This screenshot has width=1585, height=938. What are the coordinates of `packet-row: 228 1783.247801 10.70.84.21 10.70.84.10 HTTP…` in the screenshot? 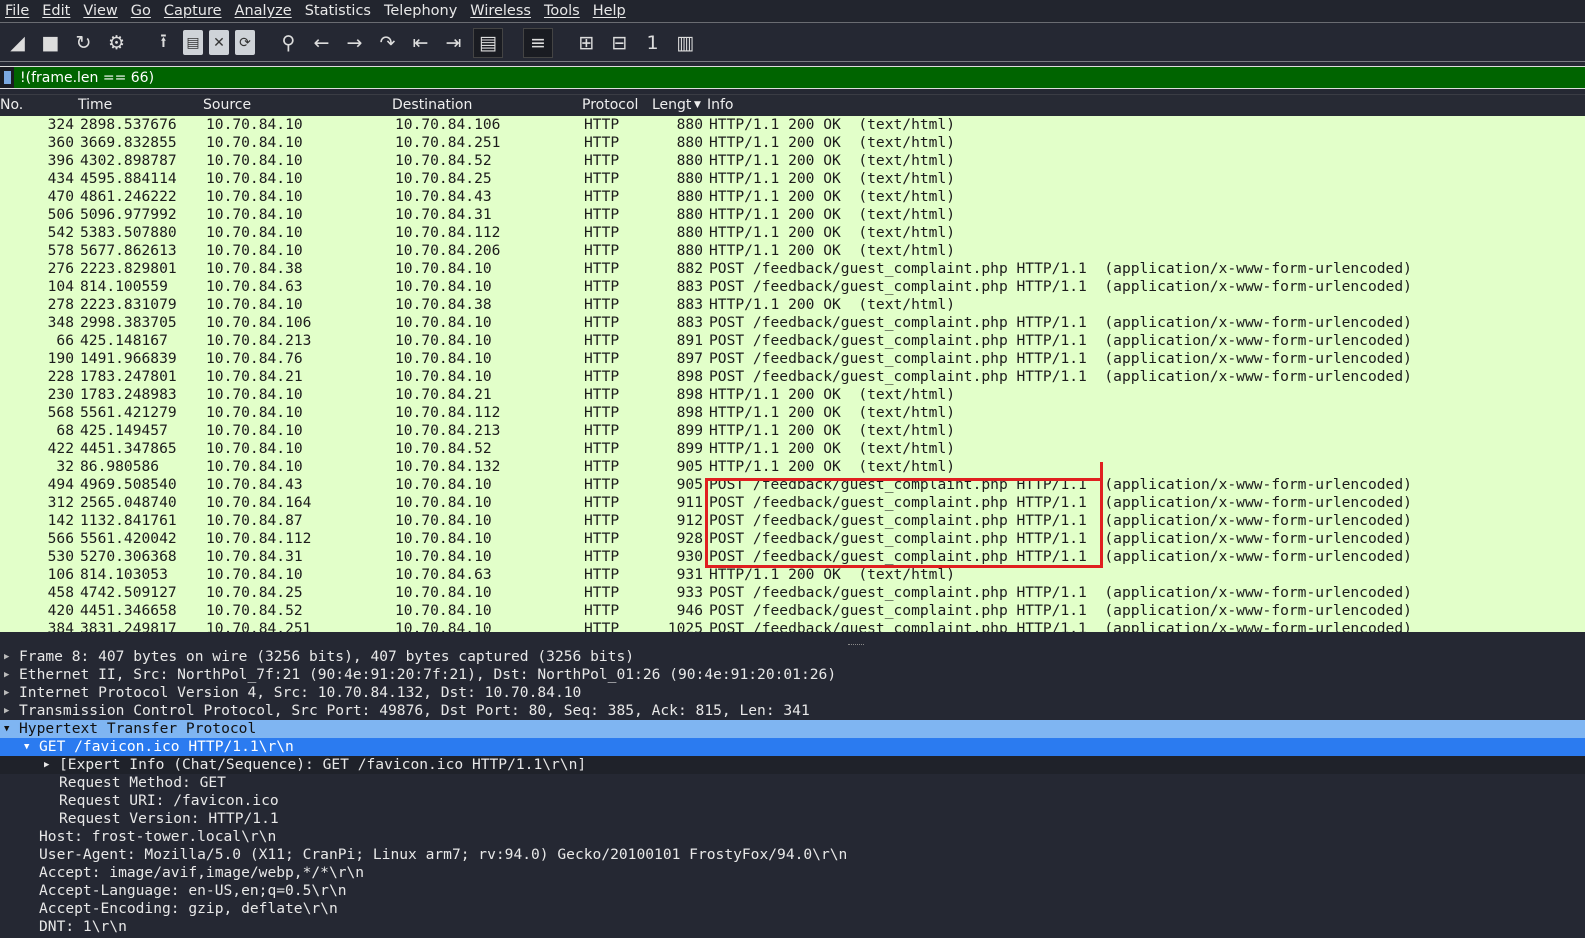 It's located at (792, 377).